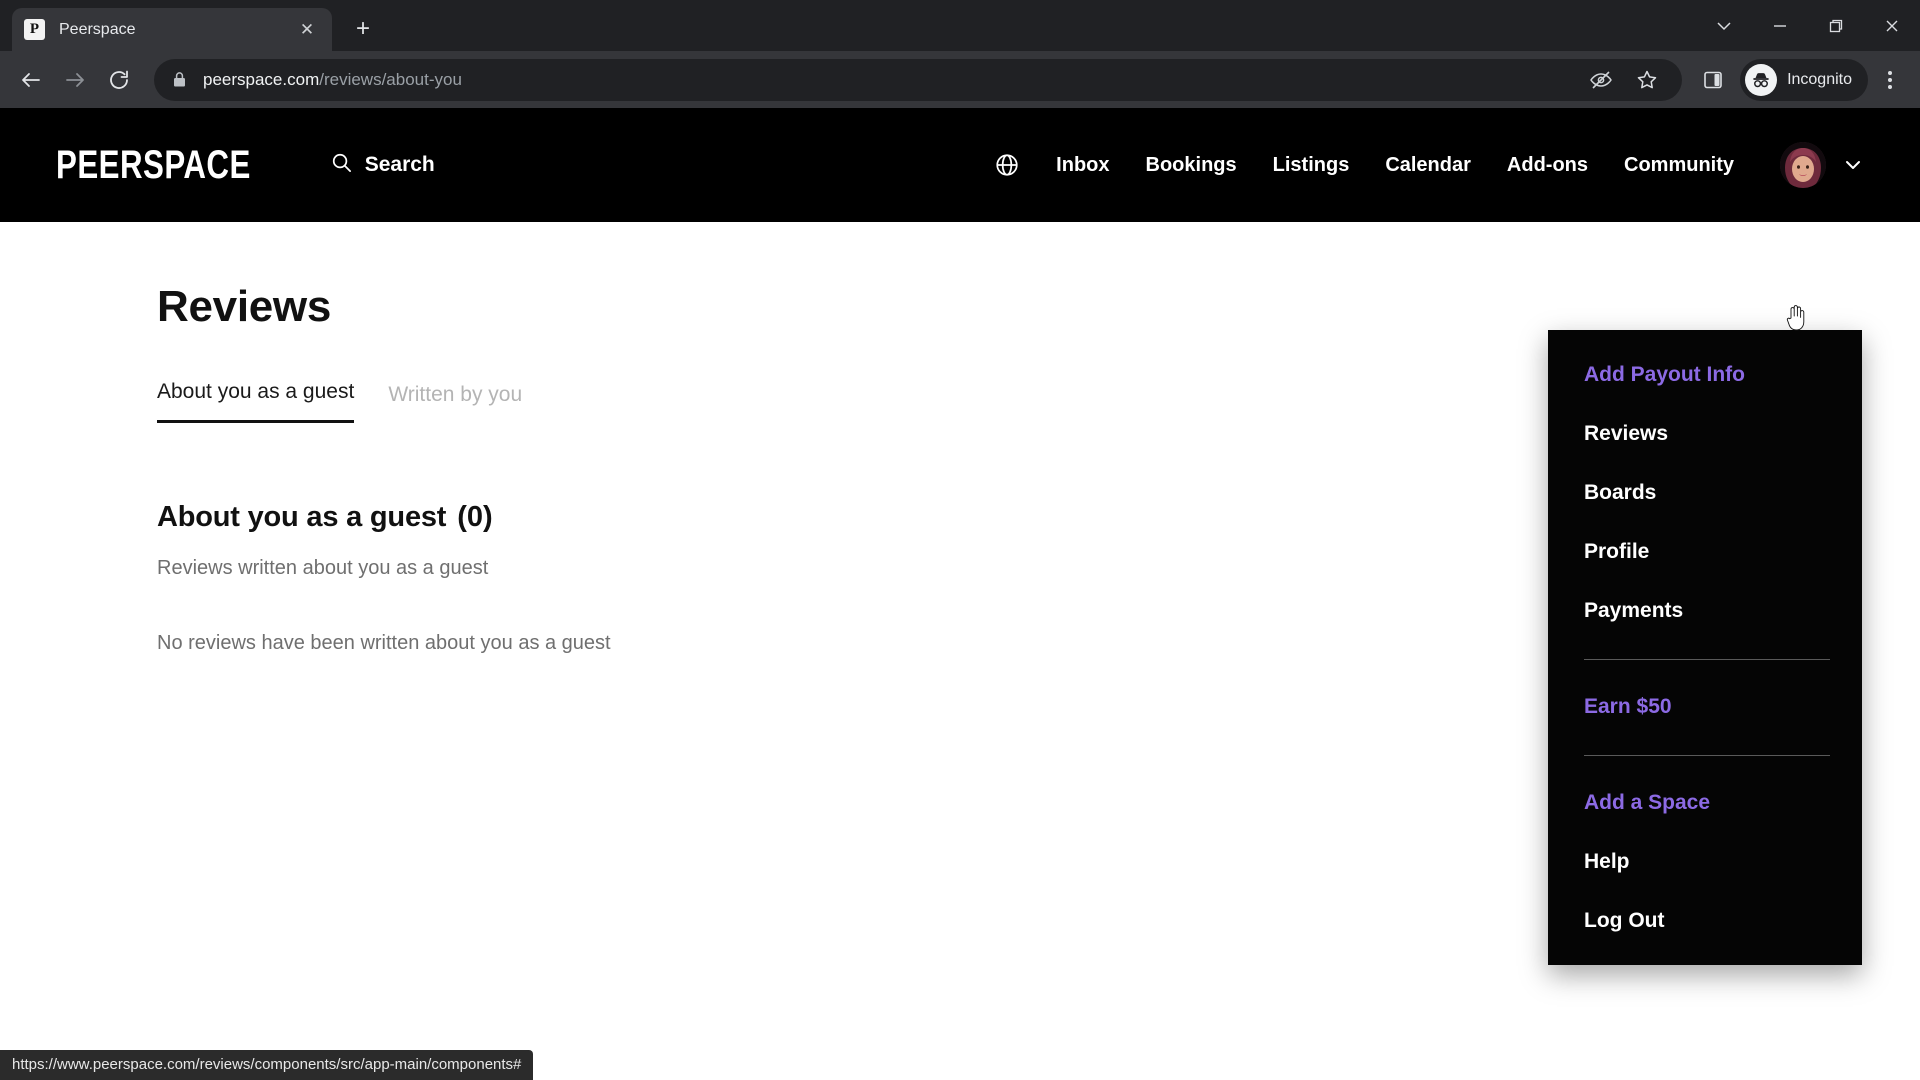  Describe the element at coordinates (475, 517) in the screenshot. I see `section-count: (0)` at that location.